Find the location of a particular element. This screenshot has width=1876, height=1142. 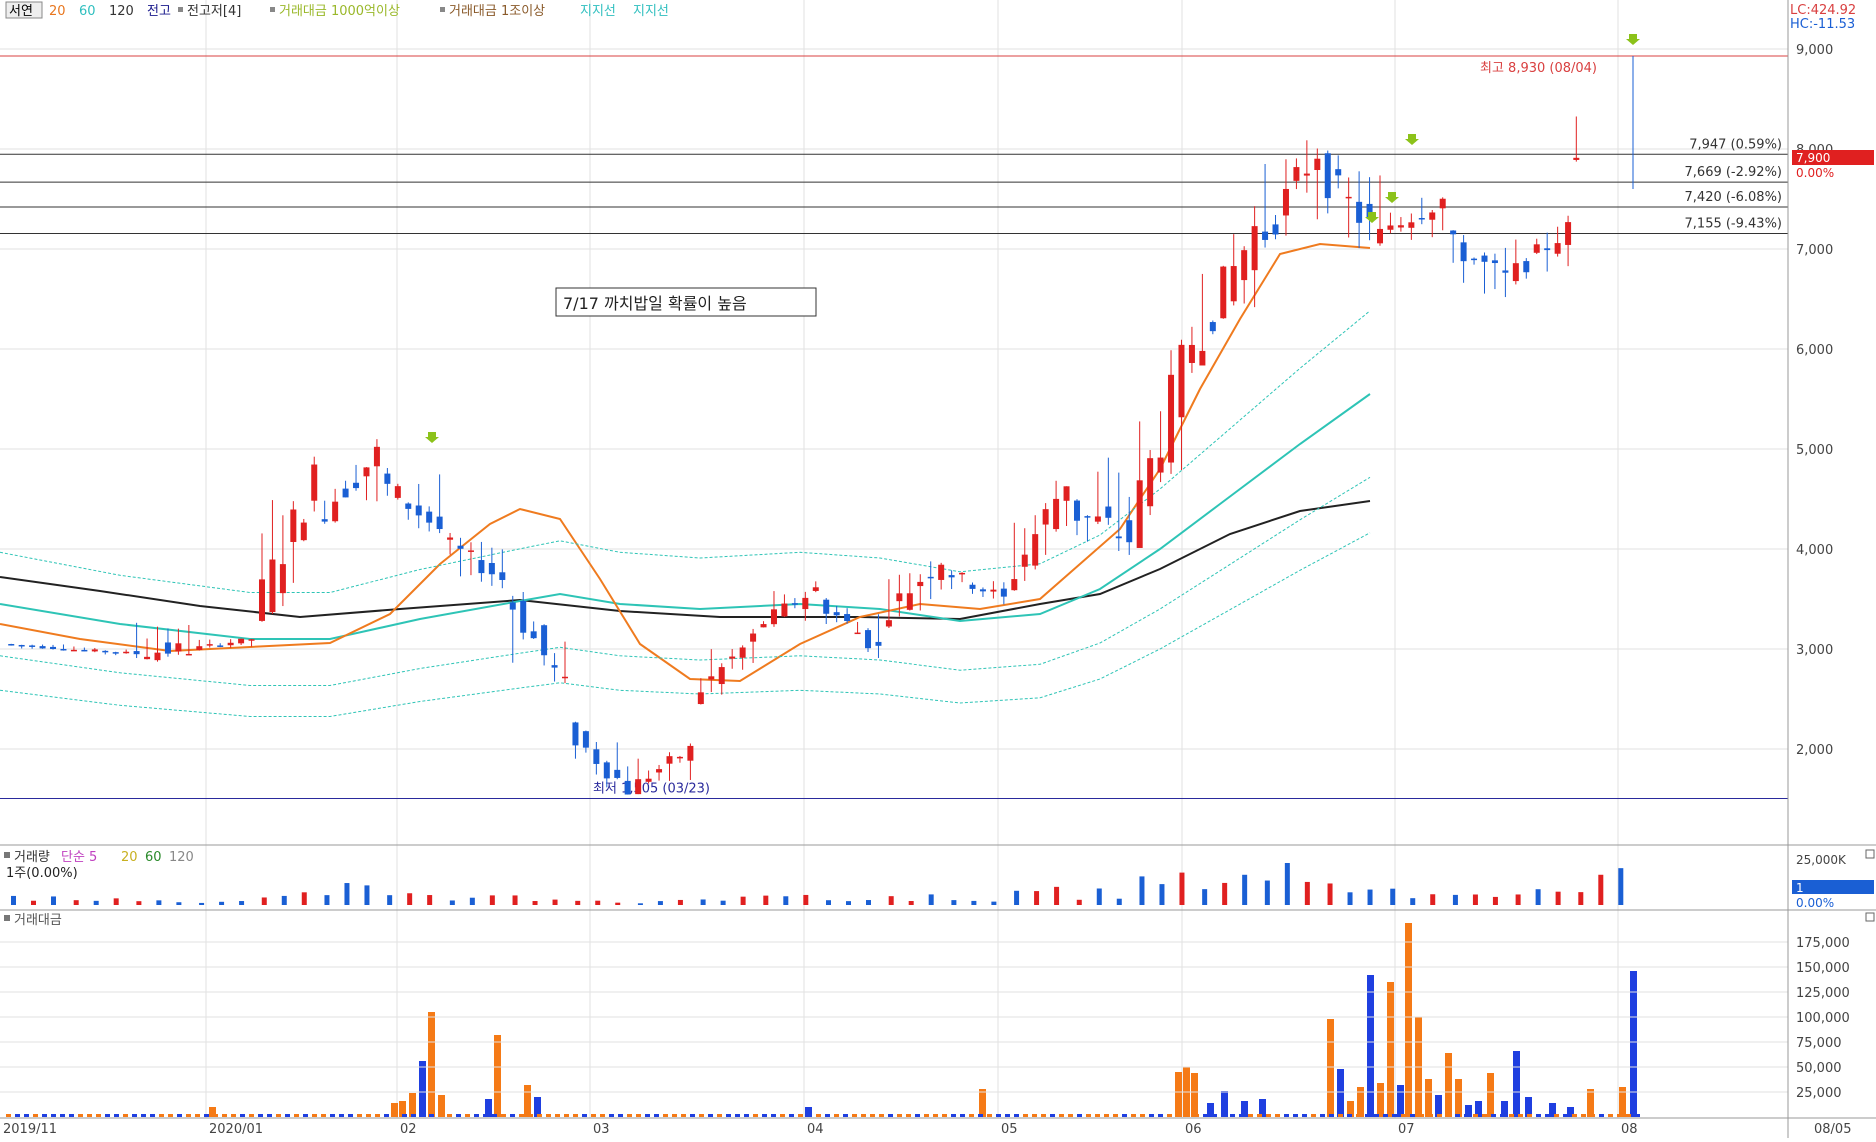

x-tick-5: 05 is located at coordinates (1009, 1129).